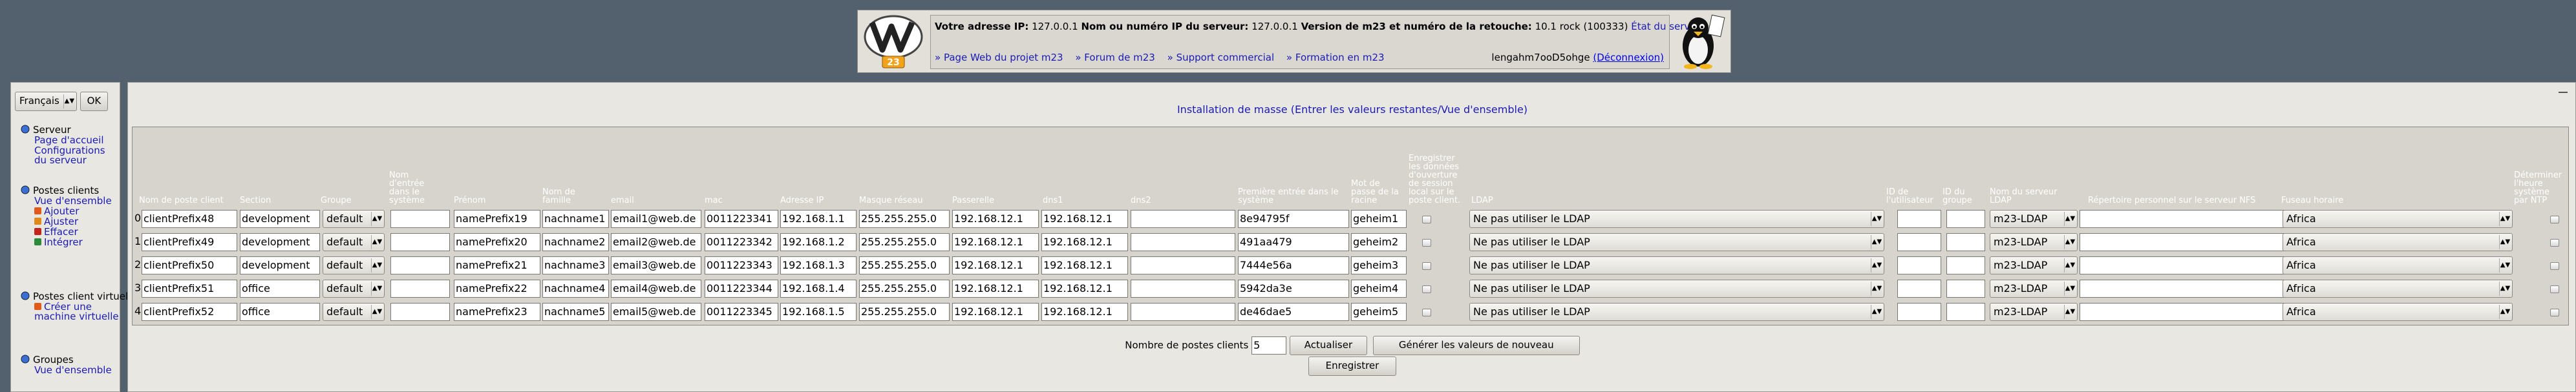 This screenshot has height=392, width=2576. Describe the element at coordinates (741, 242) in the screenshot. I see `mac-field: 0011223342` at that location.